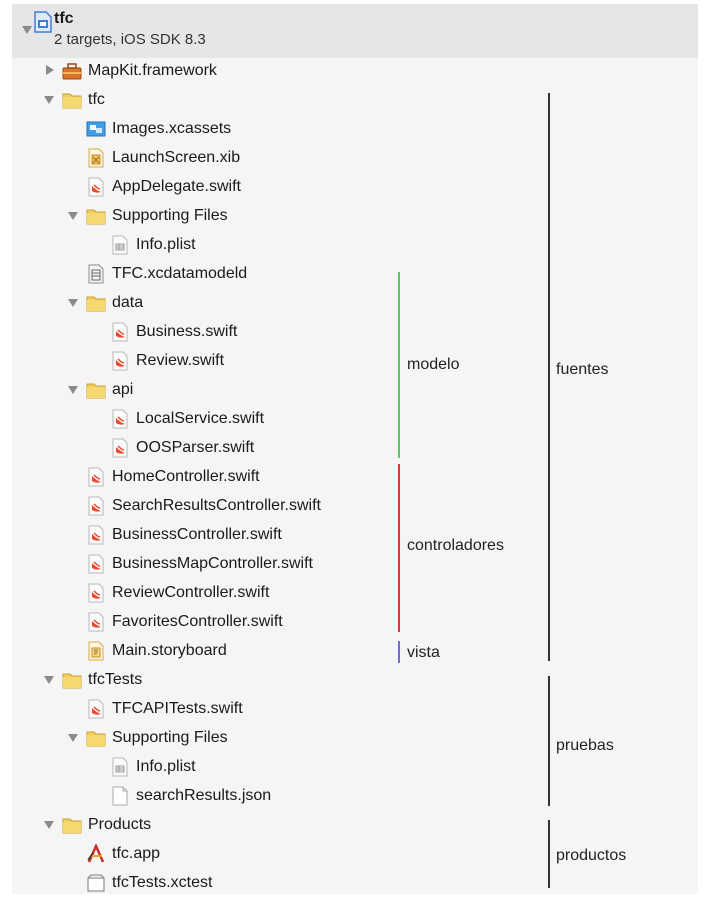 The width and height of the screenshot is (706, 902). I want to click on tree-item-label: BusinessMapController.swift, so click(212, 563).